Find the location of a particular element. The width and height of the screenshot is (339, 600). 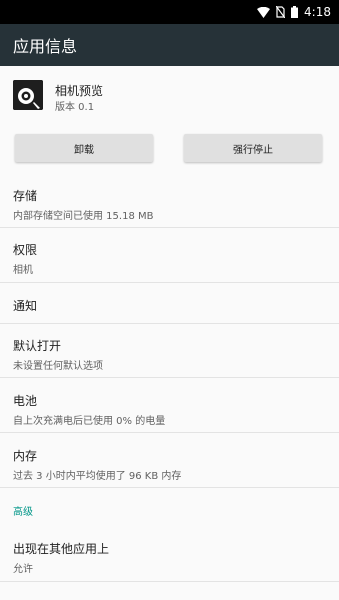

status-bar: 4:18 is located at coordinates (169, 12).